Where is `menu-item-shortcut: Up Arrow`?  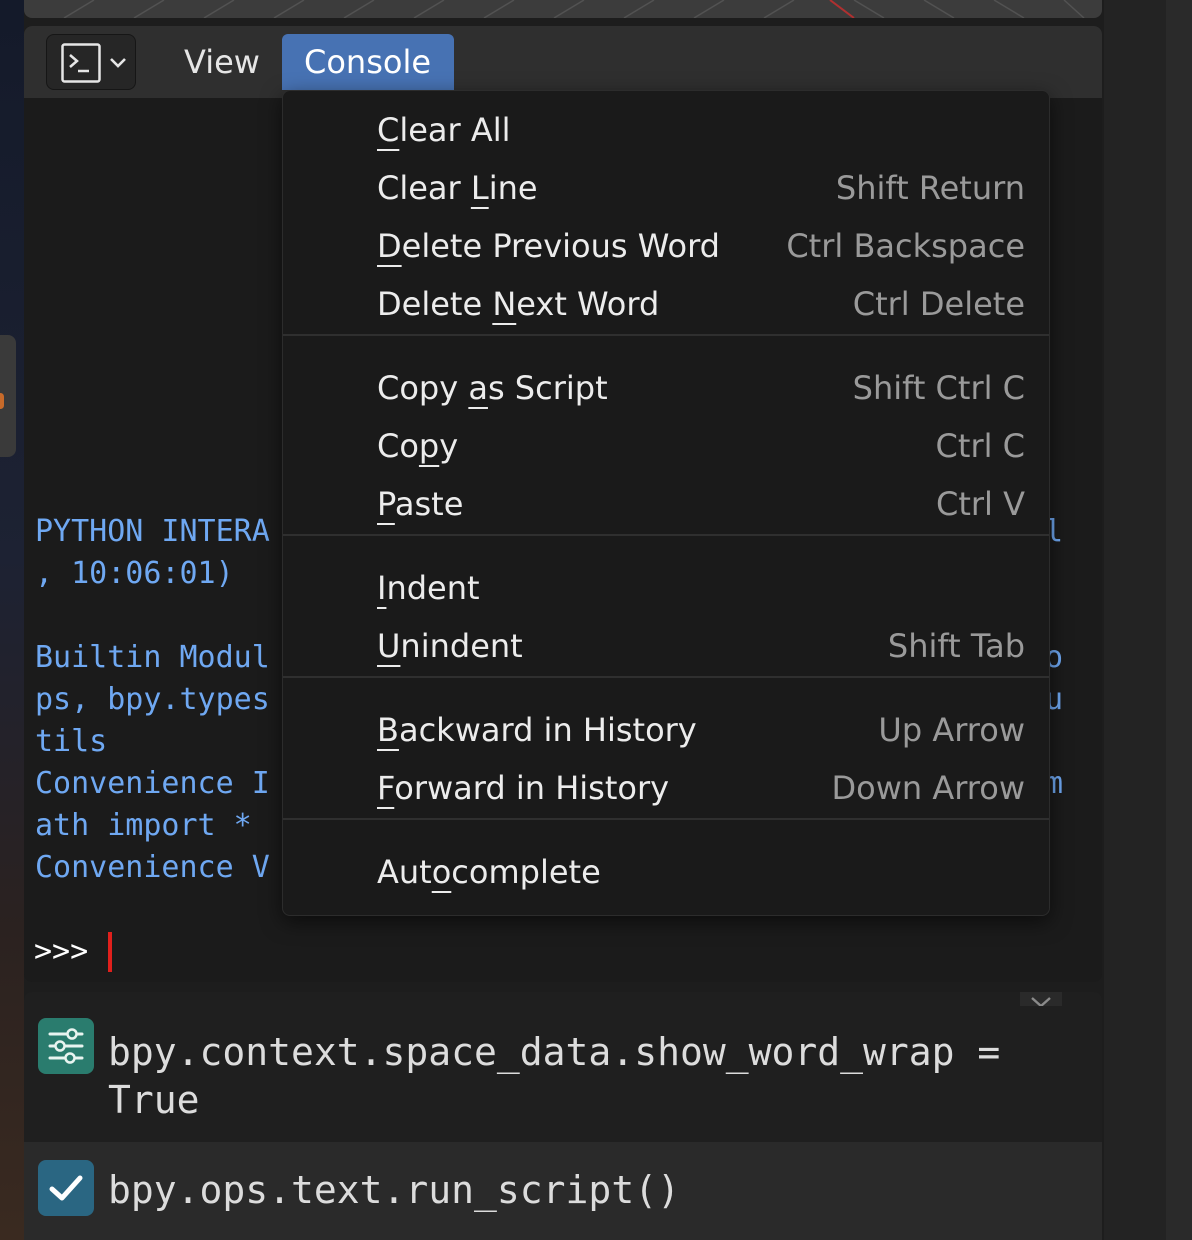 menu-item-shortcut: Up Arrow is located at coordinates (951, 730).